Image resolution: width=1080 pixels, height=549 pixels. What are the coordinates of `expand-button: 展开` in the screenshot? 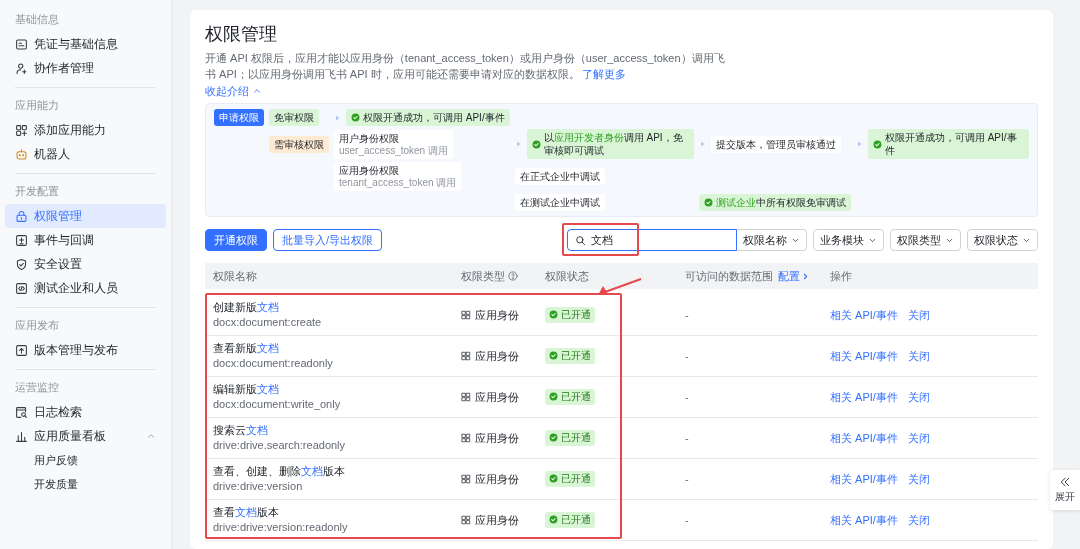 It's located at (1065, 490).